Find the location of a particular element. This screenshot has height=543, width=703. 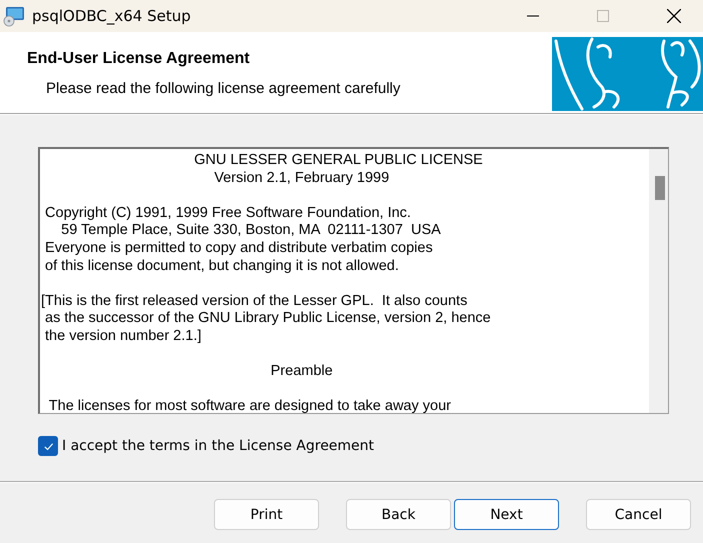

accept-checkbox is located at coordinates (48, 446).